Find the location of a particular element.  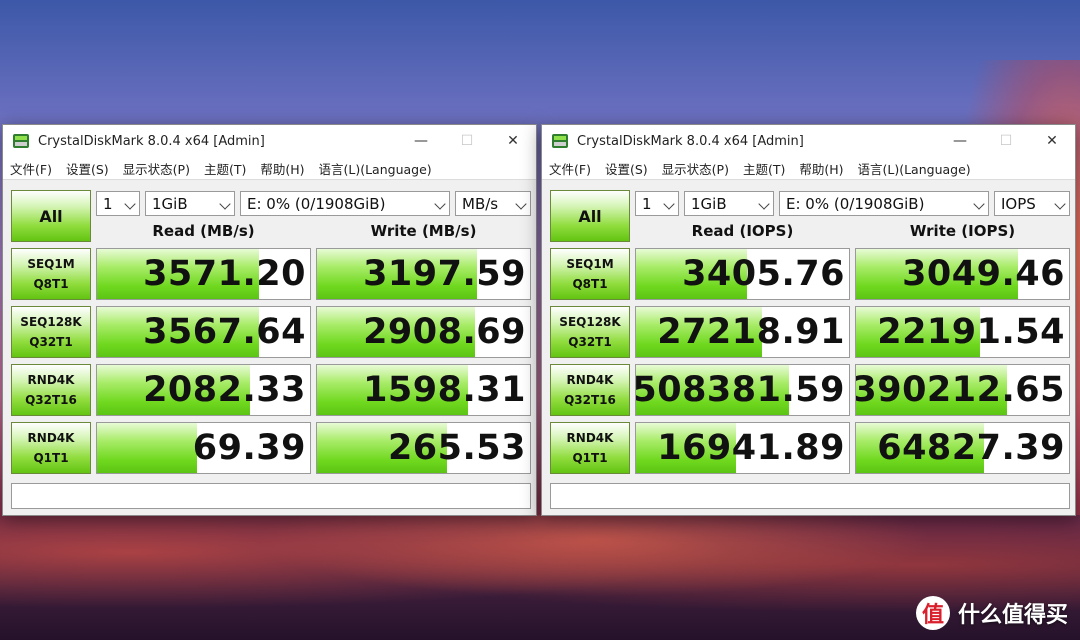

test-queue: Q1T1 is located at coordinates (590, 458).